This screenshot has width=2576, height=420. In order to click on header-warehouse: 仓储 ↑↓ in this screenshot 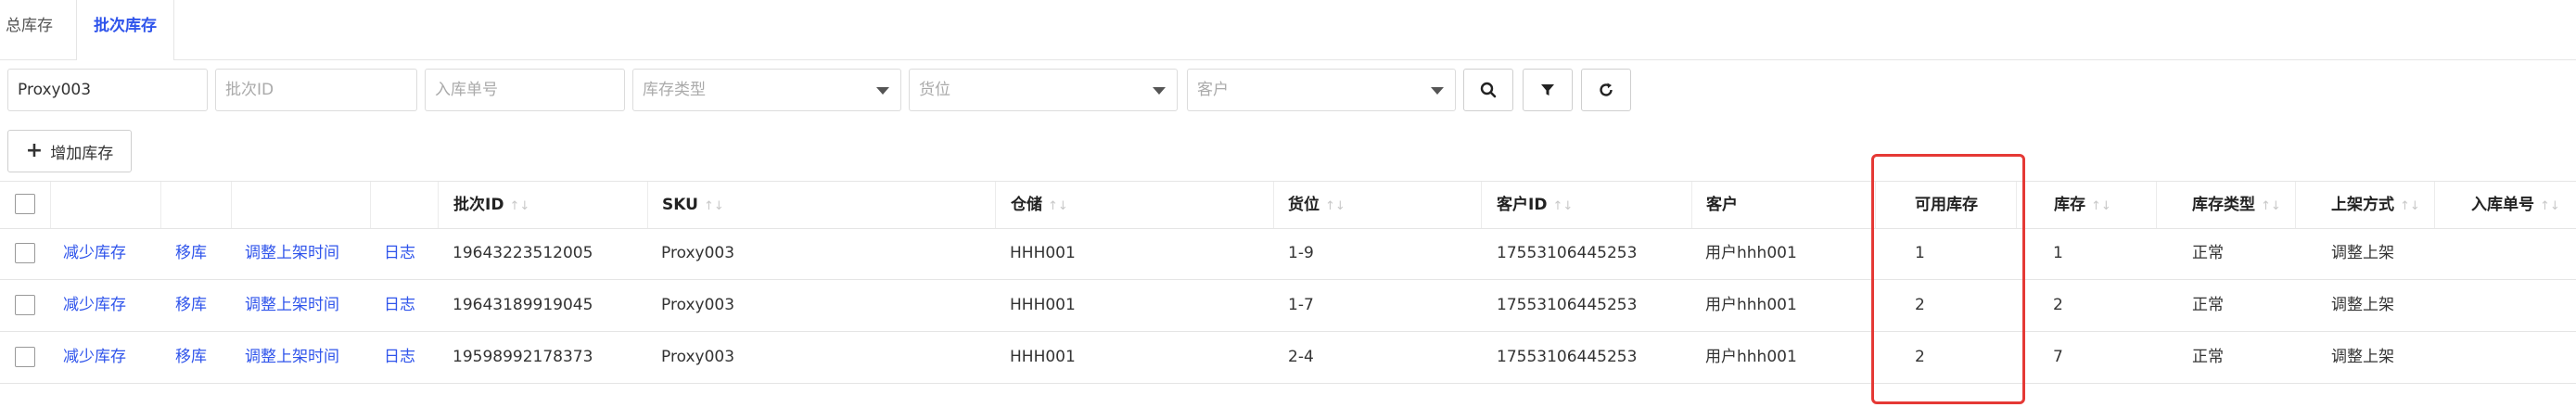, I will do `click(1038, 205)`.